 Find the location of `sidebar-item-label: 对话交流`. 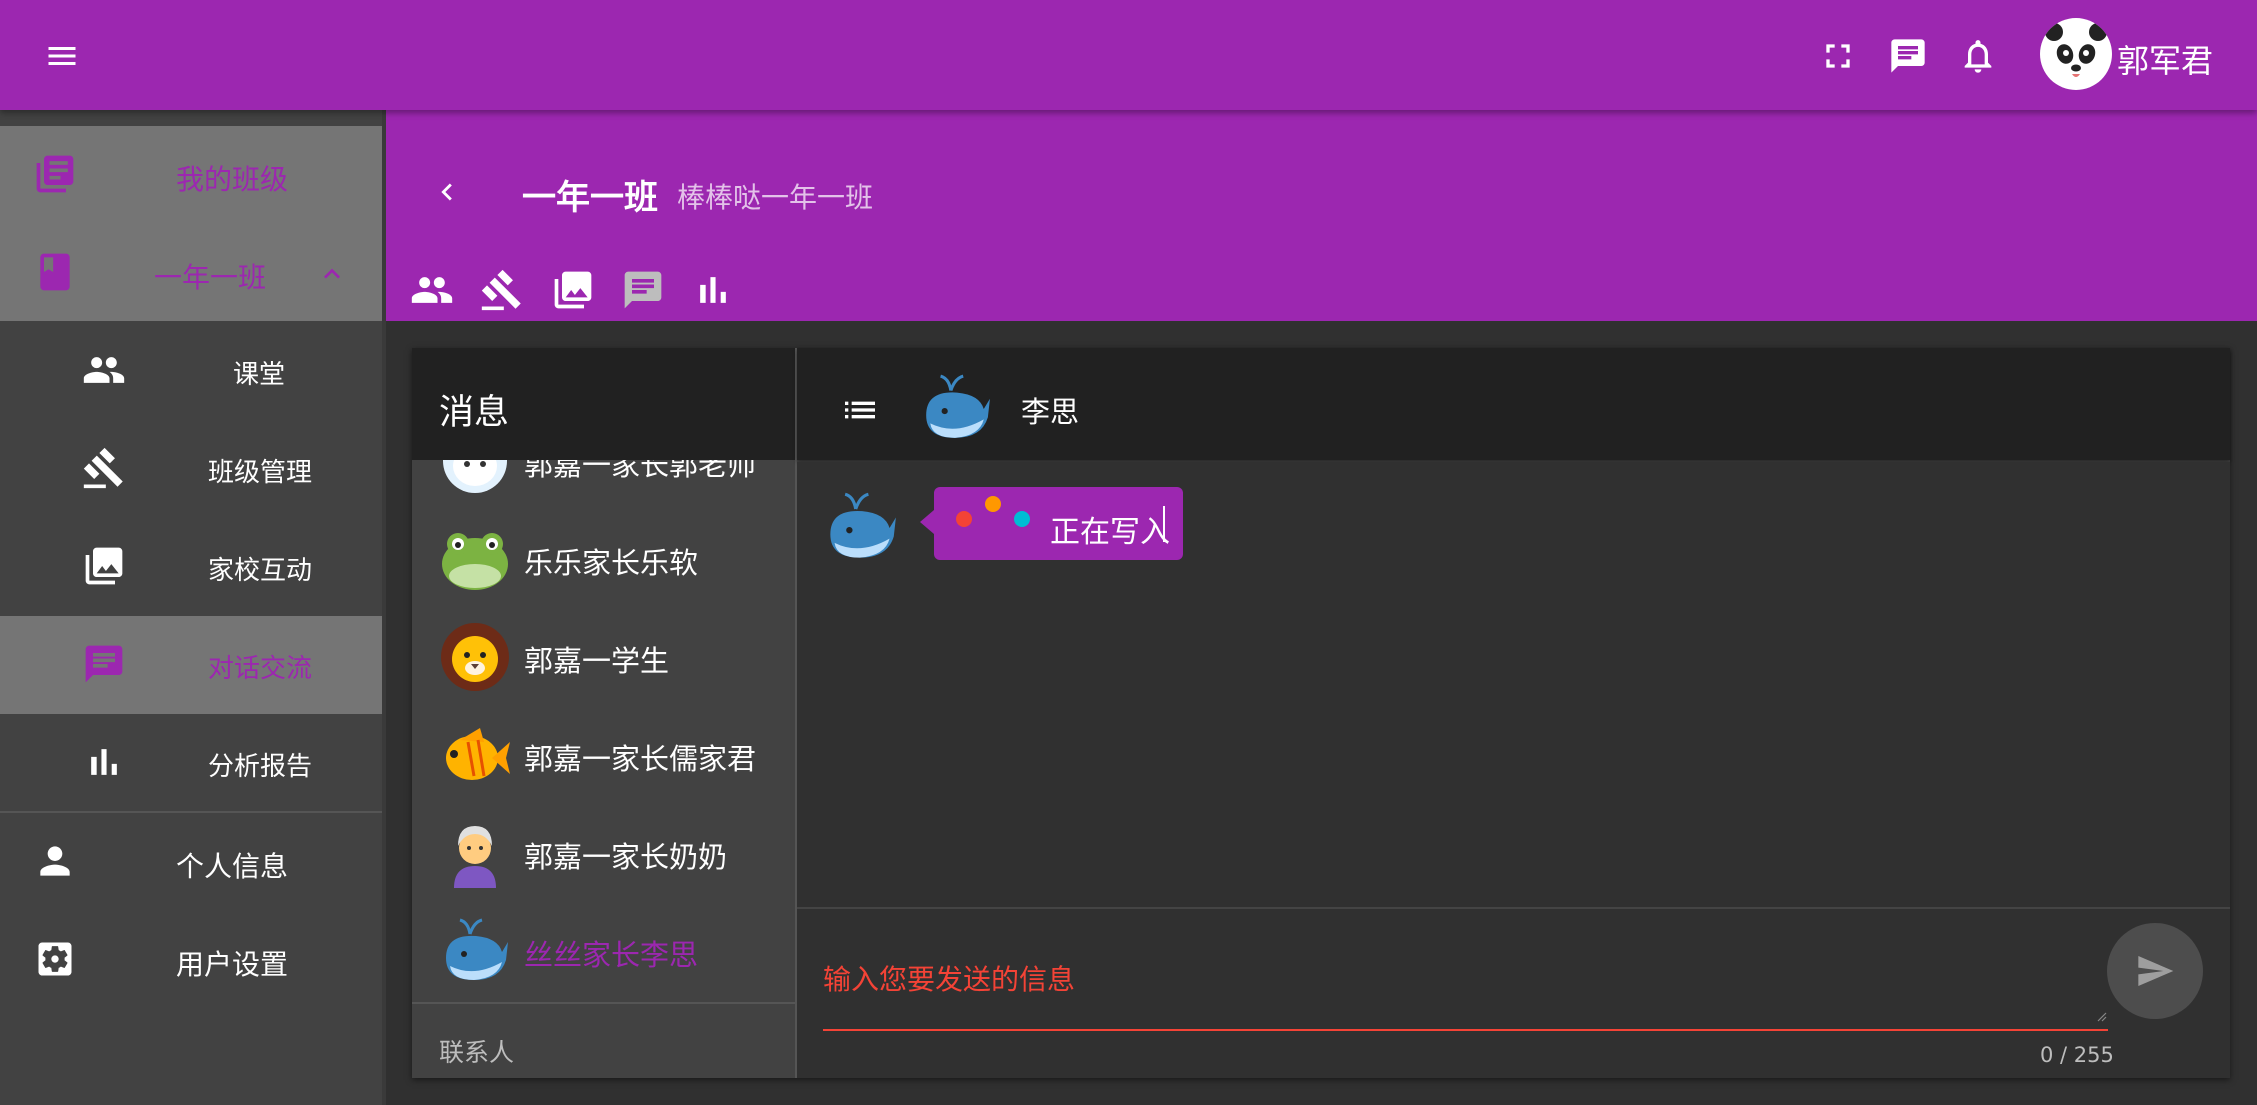

sidebar-item-label: 对话交流 is located at coordinates (260, 669).